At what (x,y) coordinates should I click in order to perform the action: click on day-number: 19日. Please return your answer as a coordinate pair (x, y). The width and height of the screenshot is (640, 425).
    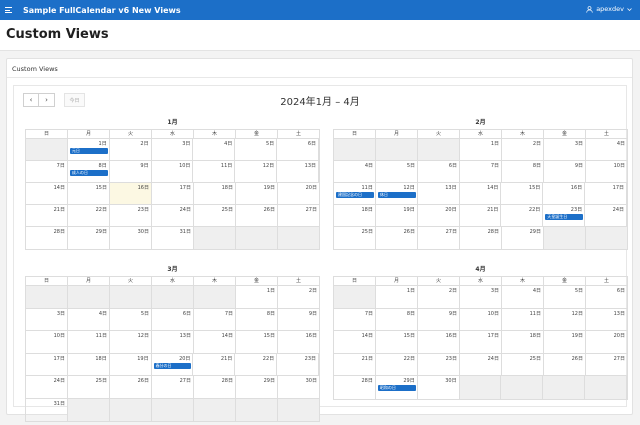
    Looking at the image, I should click on (408, 209).